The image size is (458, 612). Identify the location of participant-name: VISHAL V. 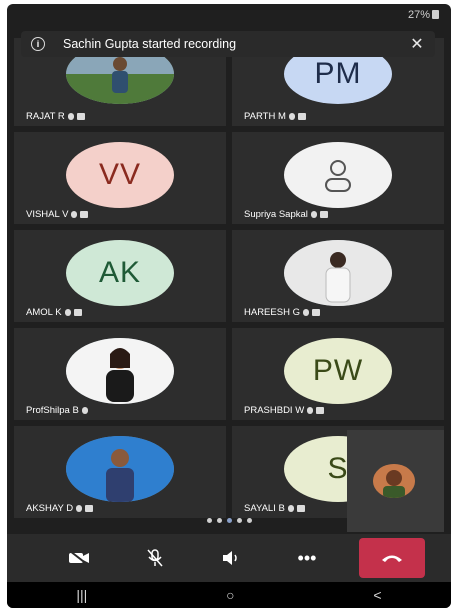
(57, 214).